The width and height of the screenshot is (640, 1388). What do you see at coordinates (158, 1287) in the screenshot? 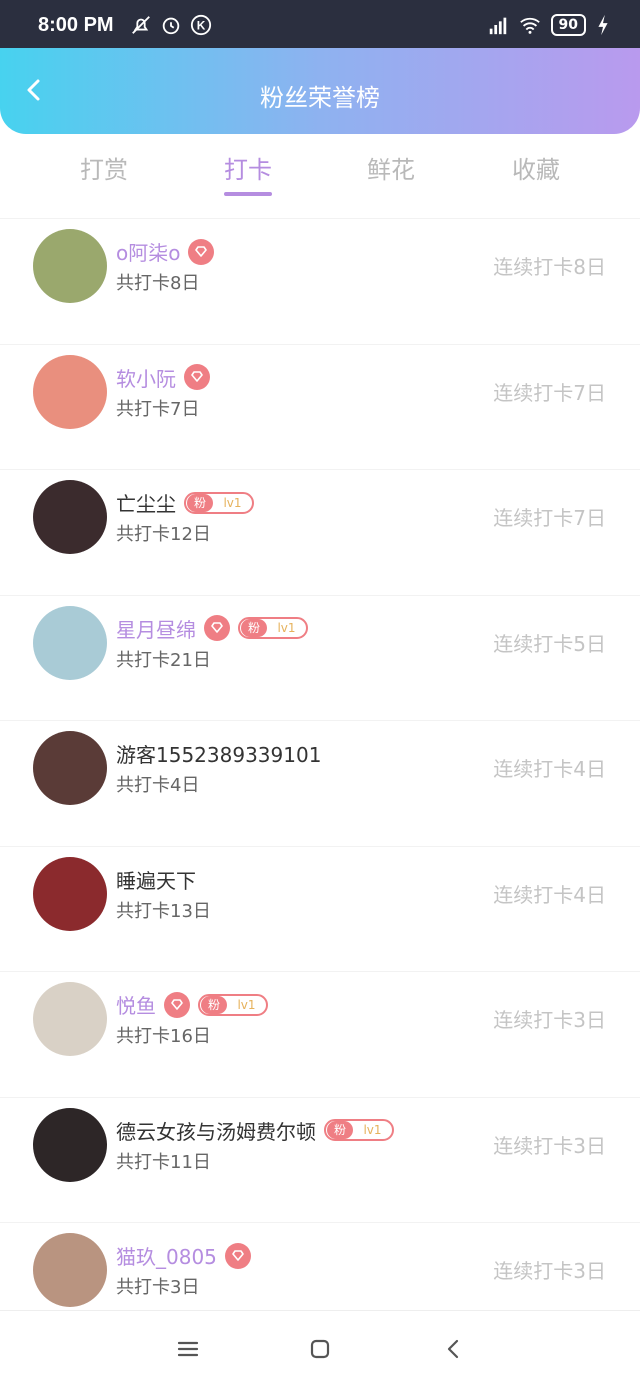
I see `total-checkin: 共打卡3日` at bounding box center [158, 1287].